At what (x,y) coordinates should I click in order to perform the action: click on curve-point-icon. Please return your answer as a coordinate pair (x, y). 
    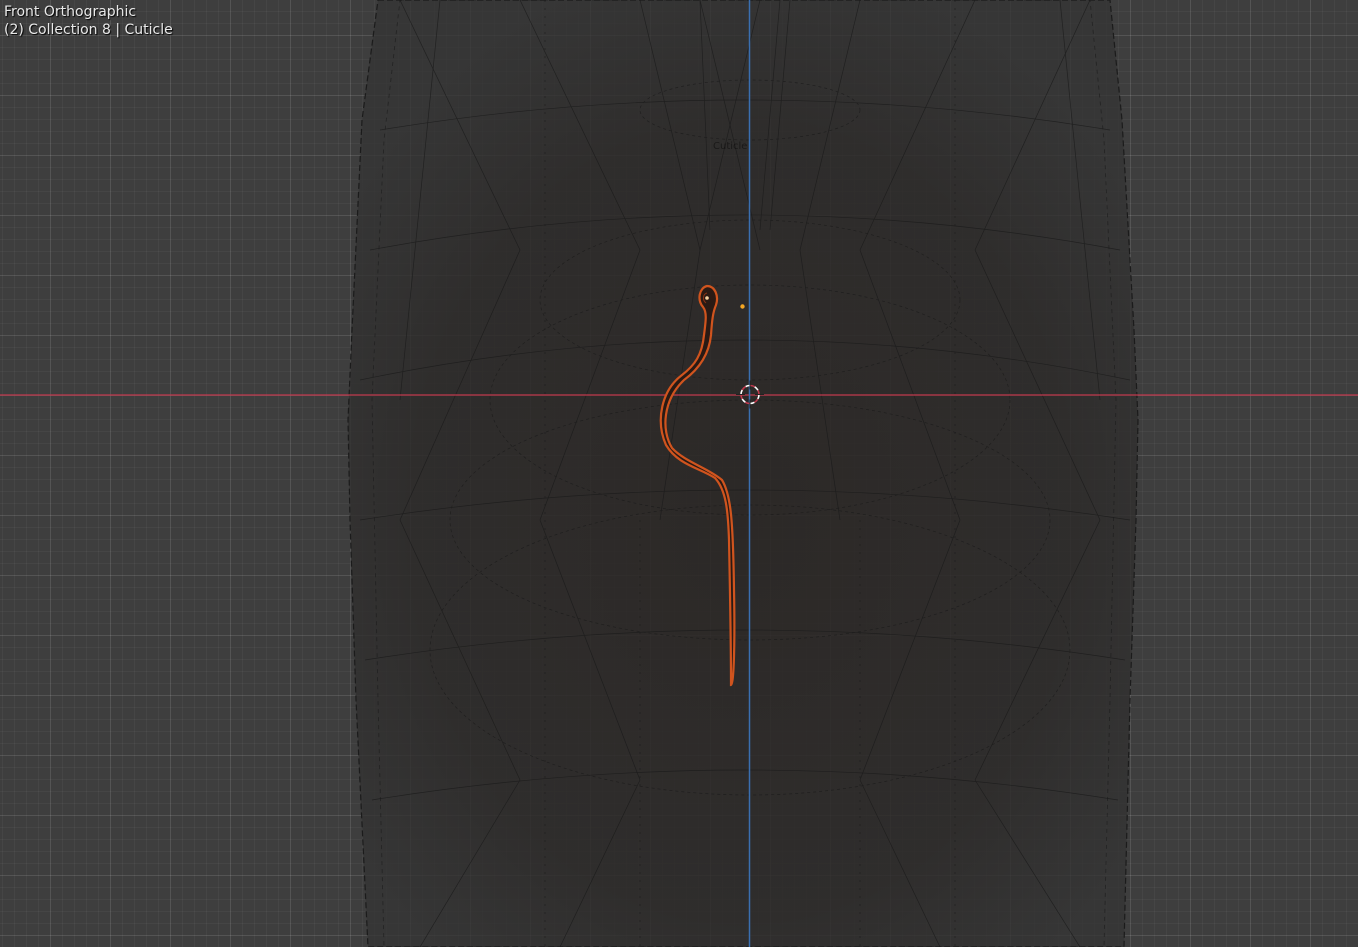
    Looking at the image, I should click on (707, 298).